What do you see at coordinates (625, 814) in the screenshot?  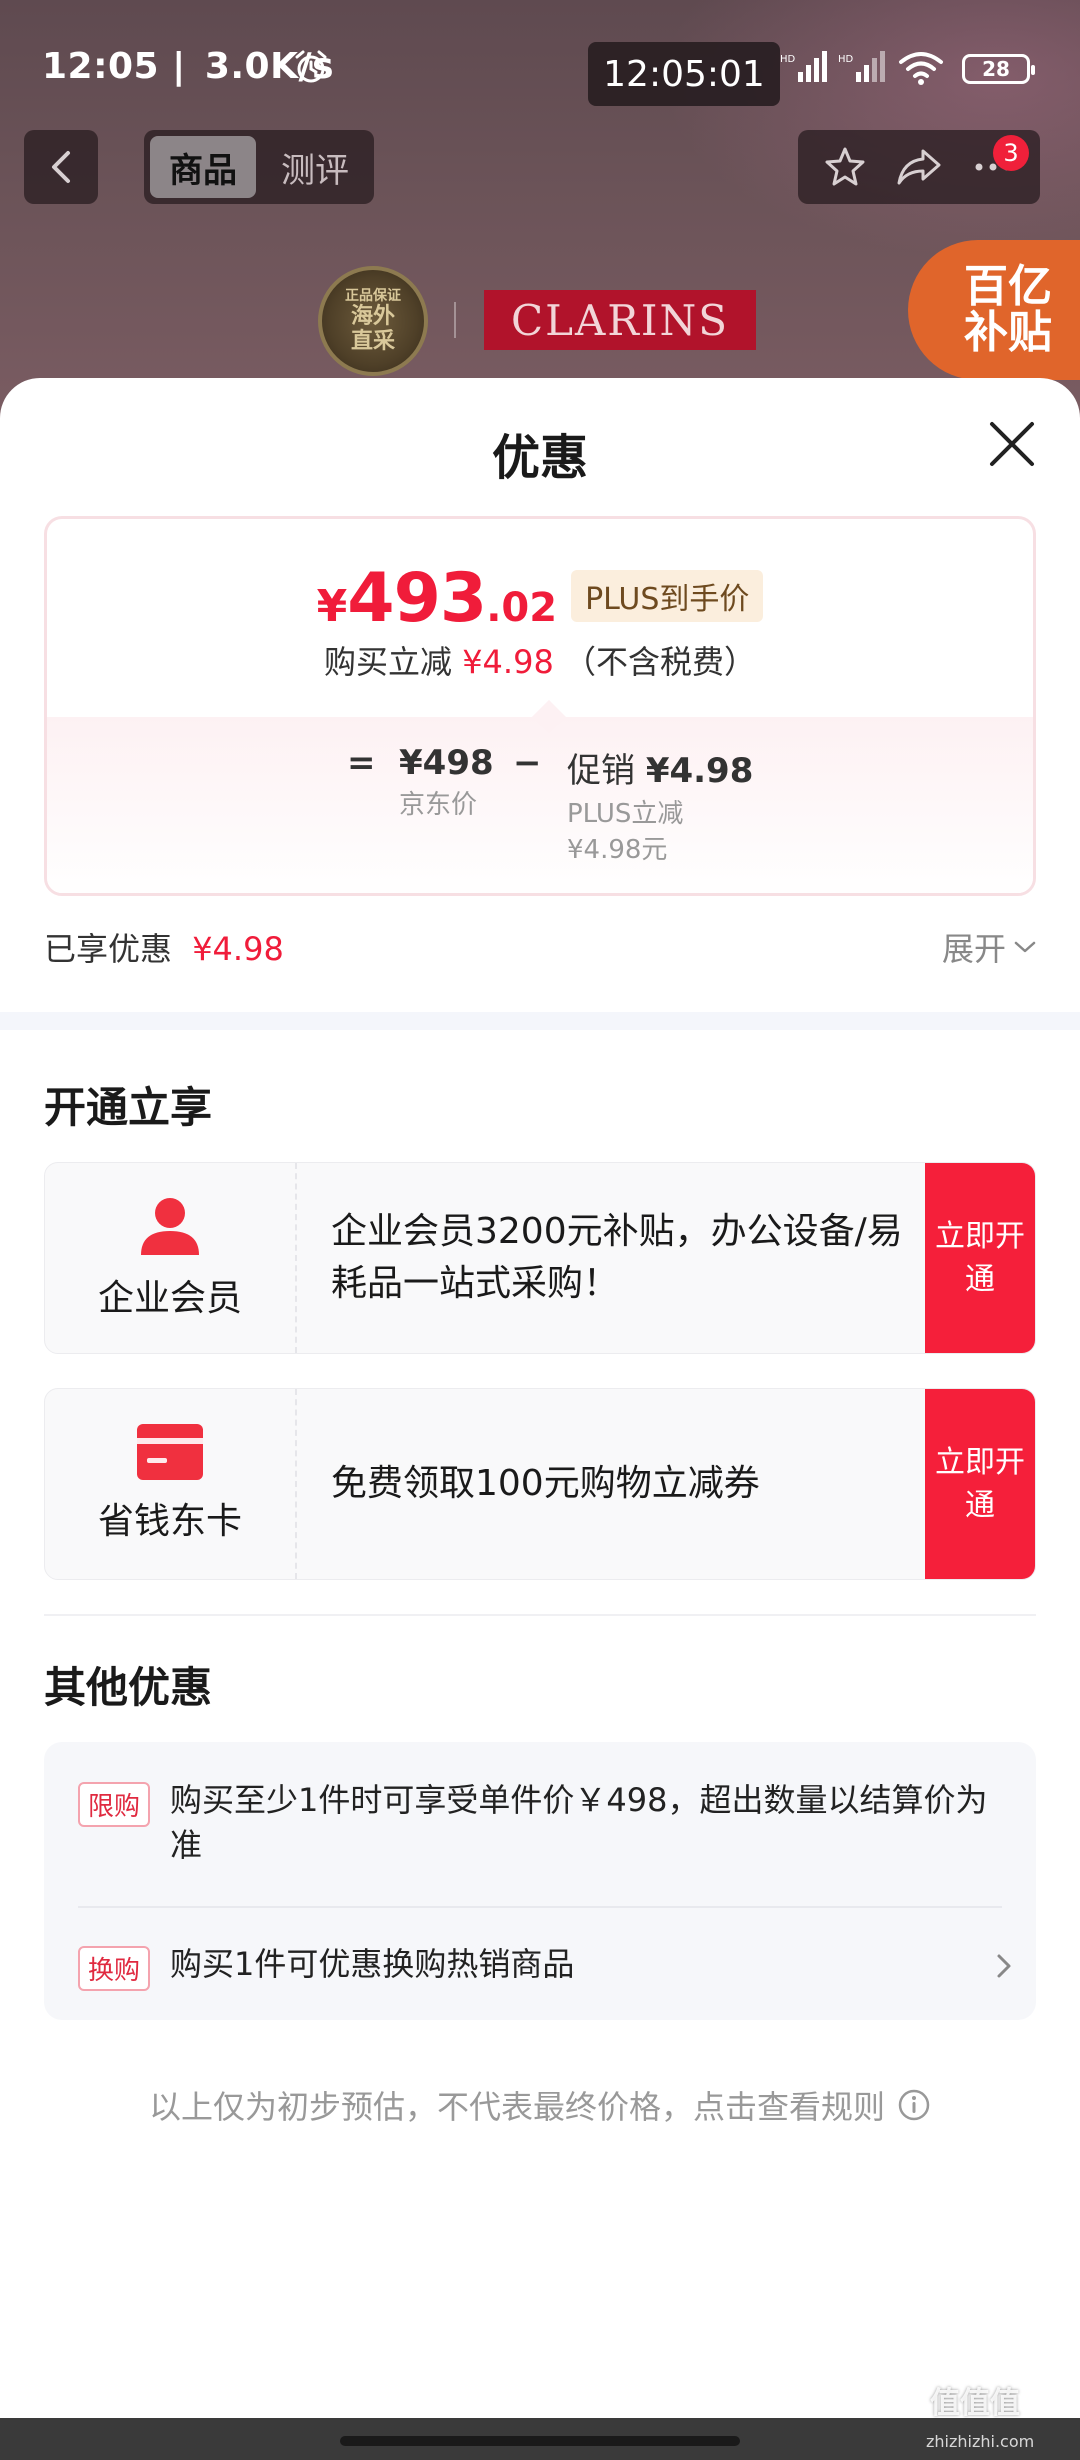 I see `plus-reduce-label: PLUS立减` at bounding box center [625, 814].